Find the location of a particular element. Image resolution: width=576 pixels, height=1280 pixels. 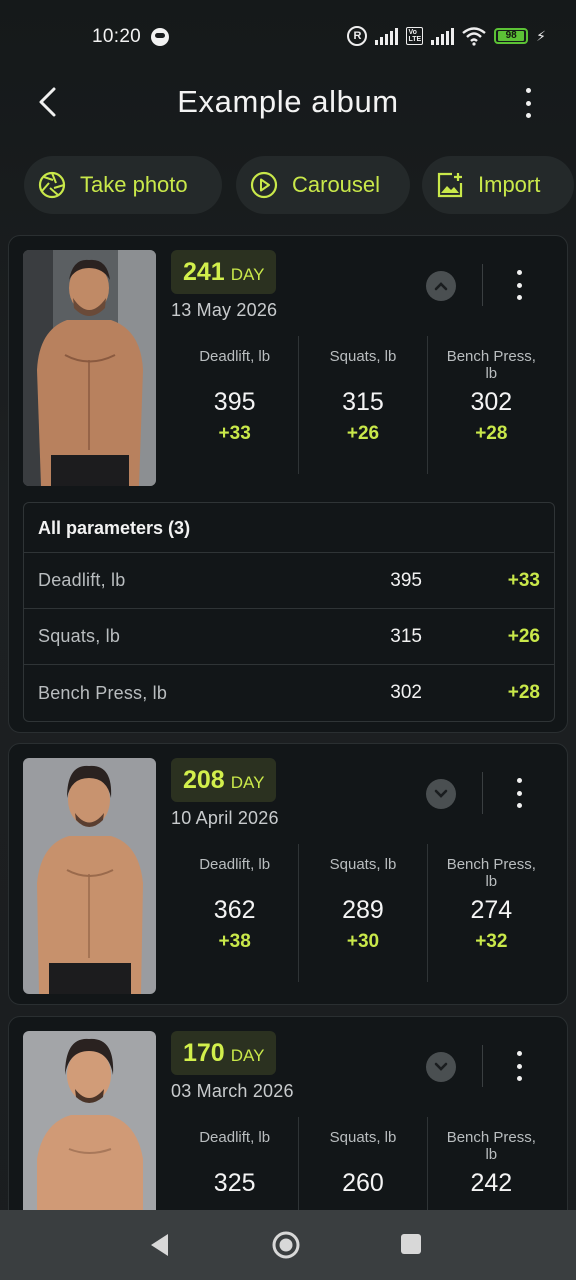

stat-squats: Squats, lb 315 +26 is located at coordinates (362, 405).